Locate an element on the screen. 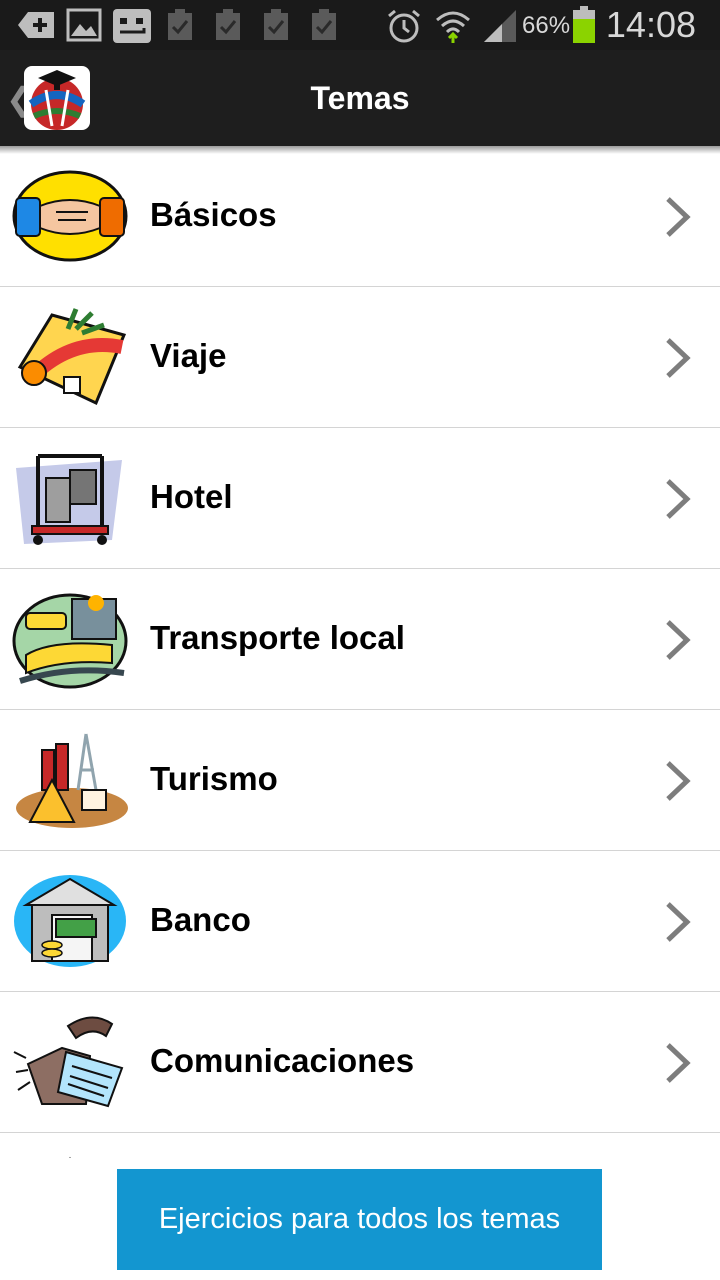 The height and width of the screenshot is (1280, 720). list-item-label: Viaje is located at coordinates (188, 355).